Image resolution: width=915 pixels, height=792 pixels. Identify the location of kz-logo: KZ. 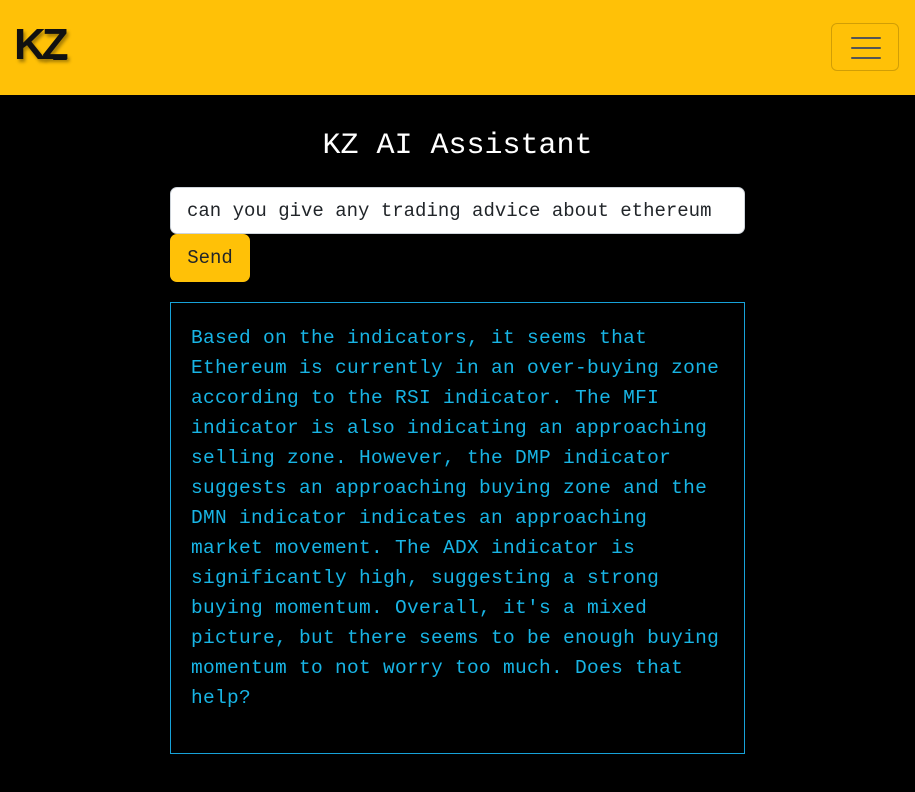
(45, 45).